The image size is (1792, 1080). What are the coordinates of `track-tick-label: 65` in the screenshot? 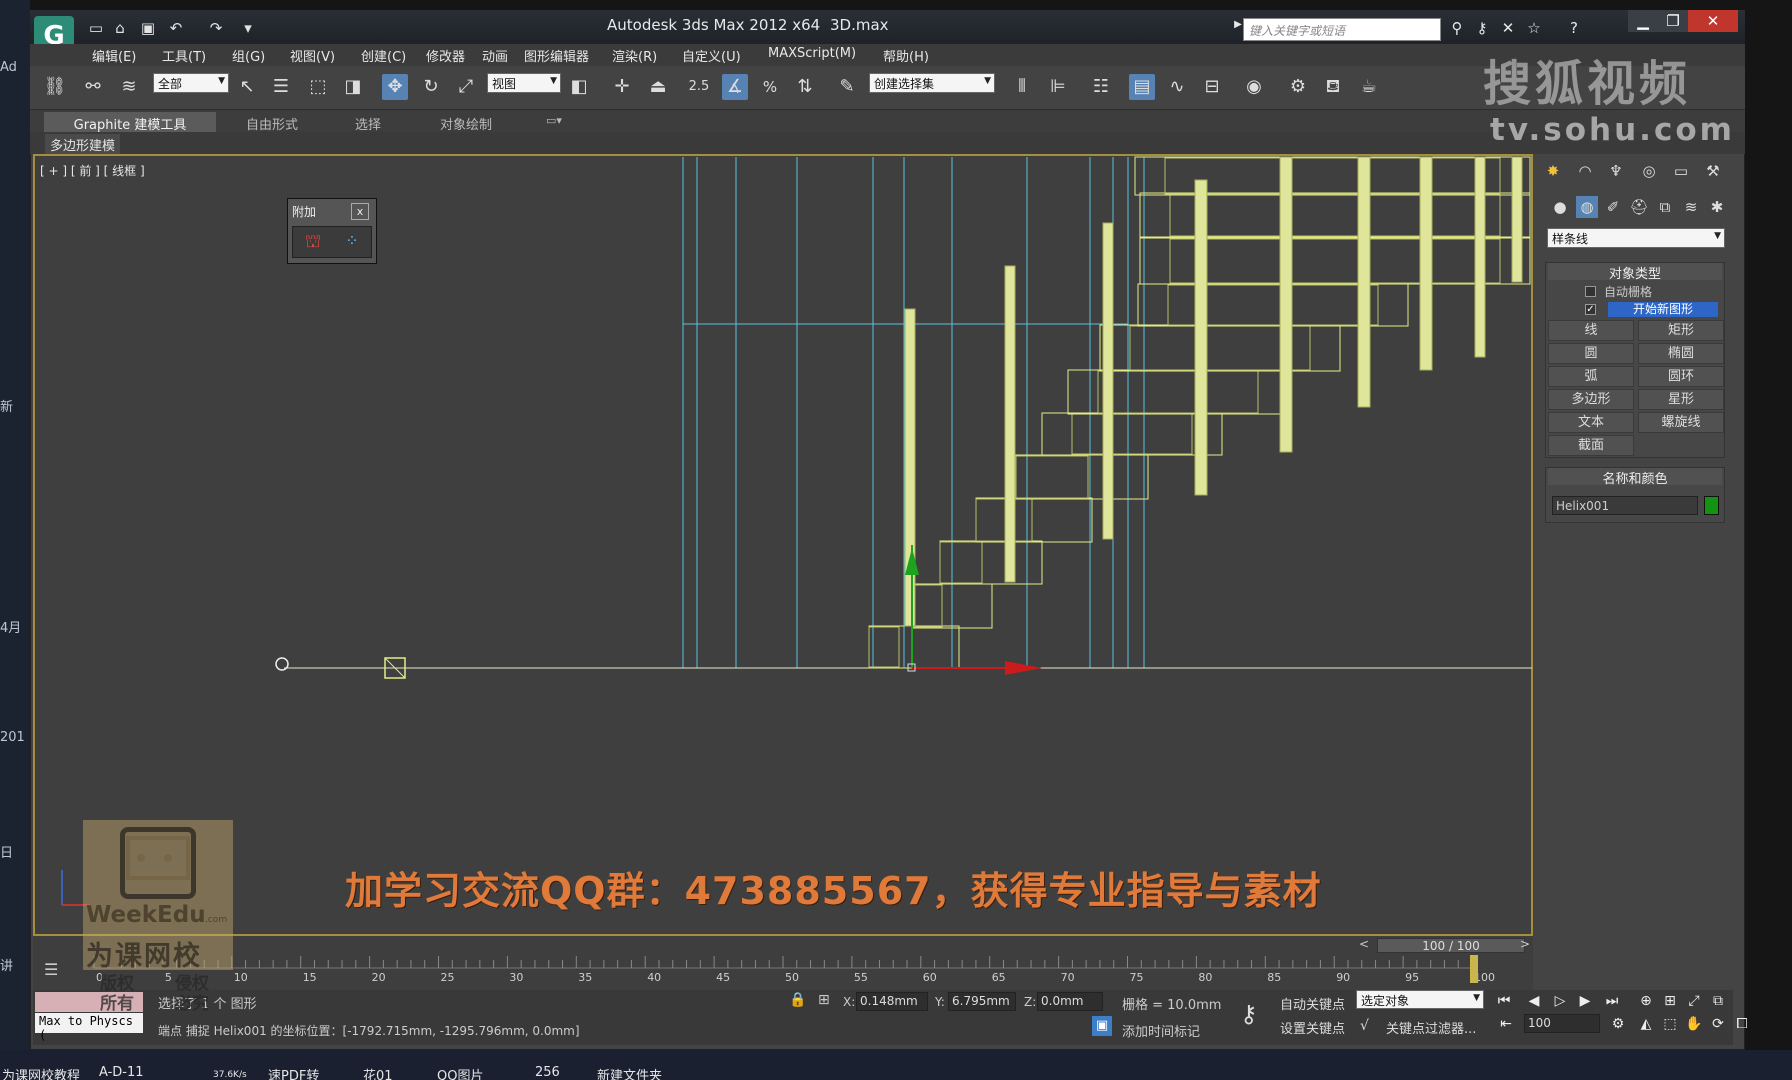 It's located at (999, 977).